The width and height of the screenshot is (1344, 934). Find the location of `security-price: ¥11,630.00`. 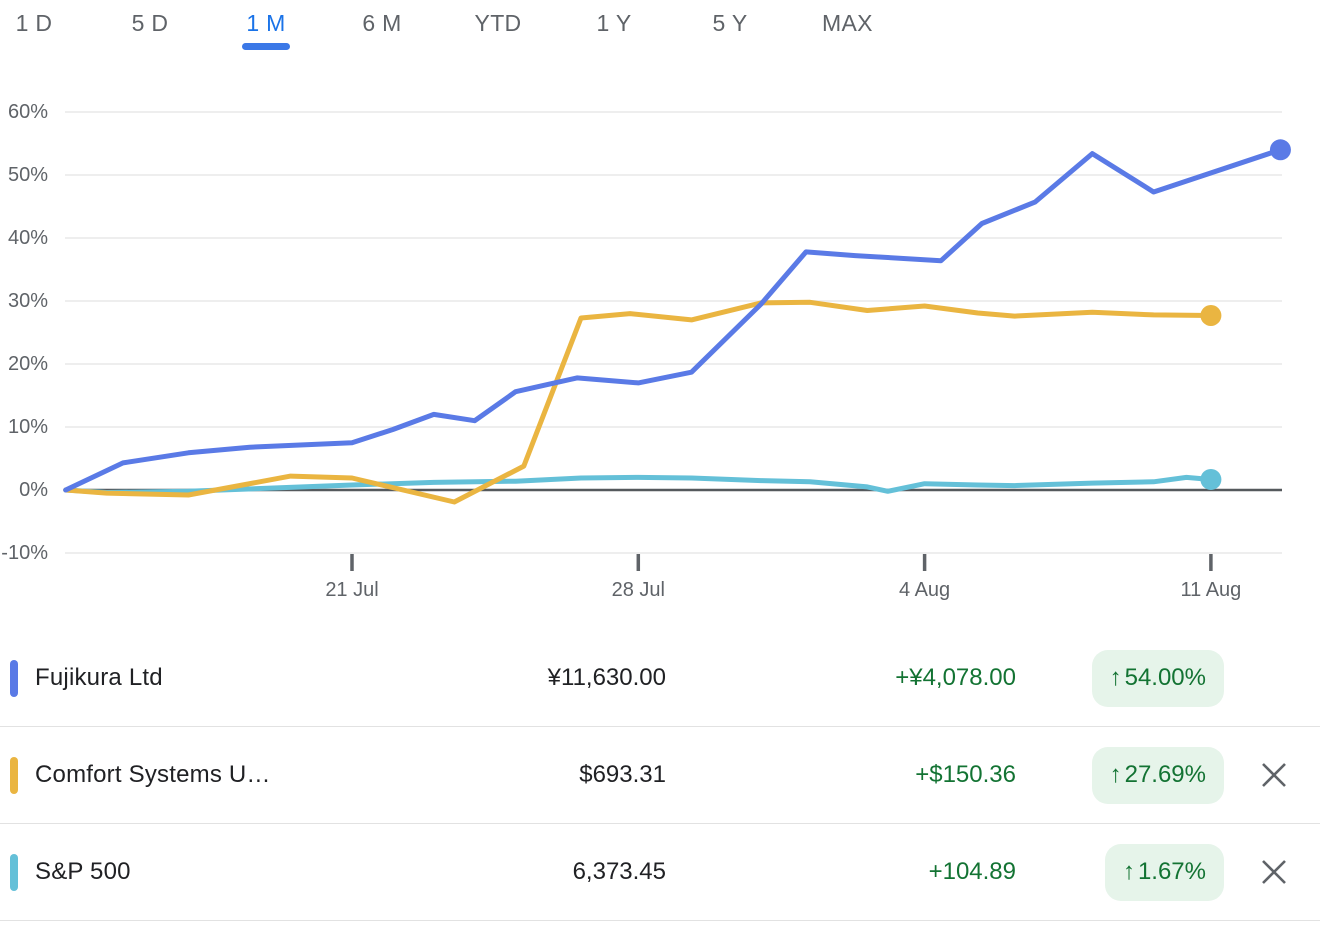

security-price: ¥11,630.00 is located at coordinates (606, 677).